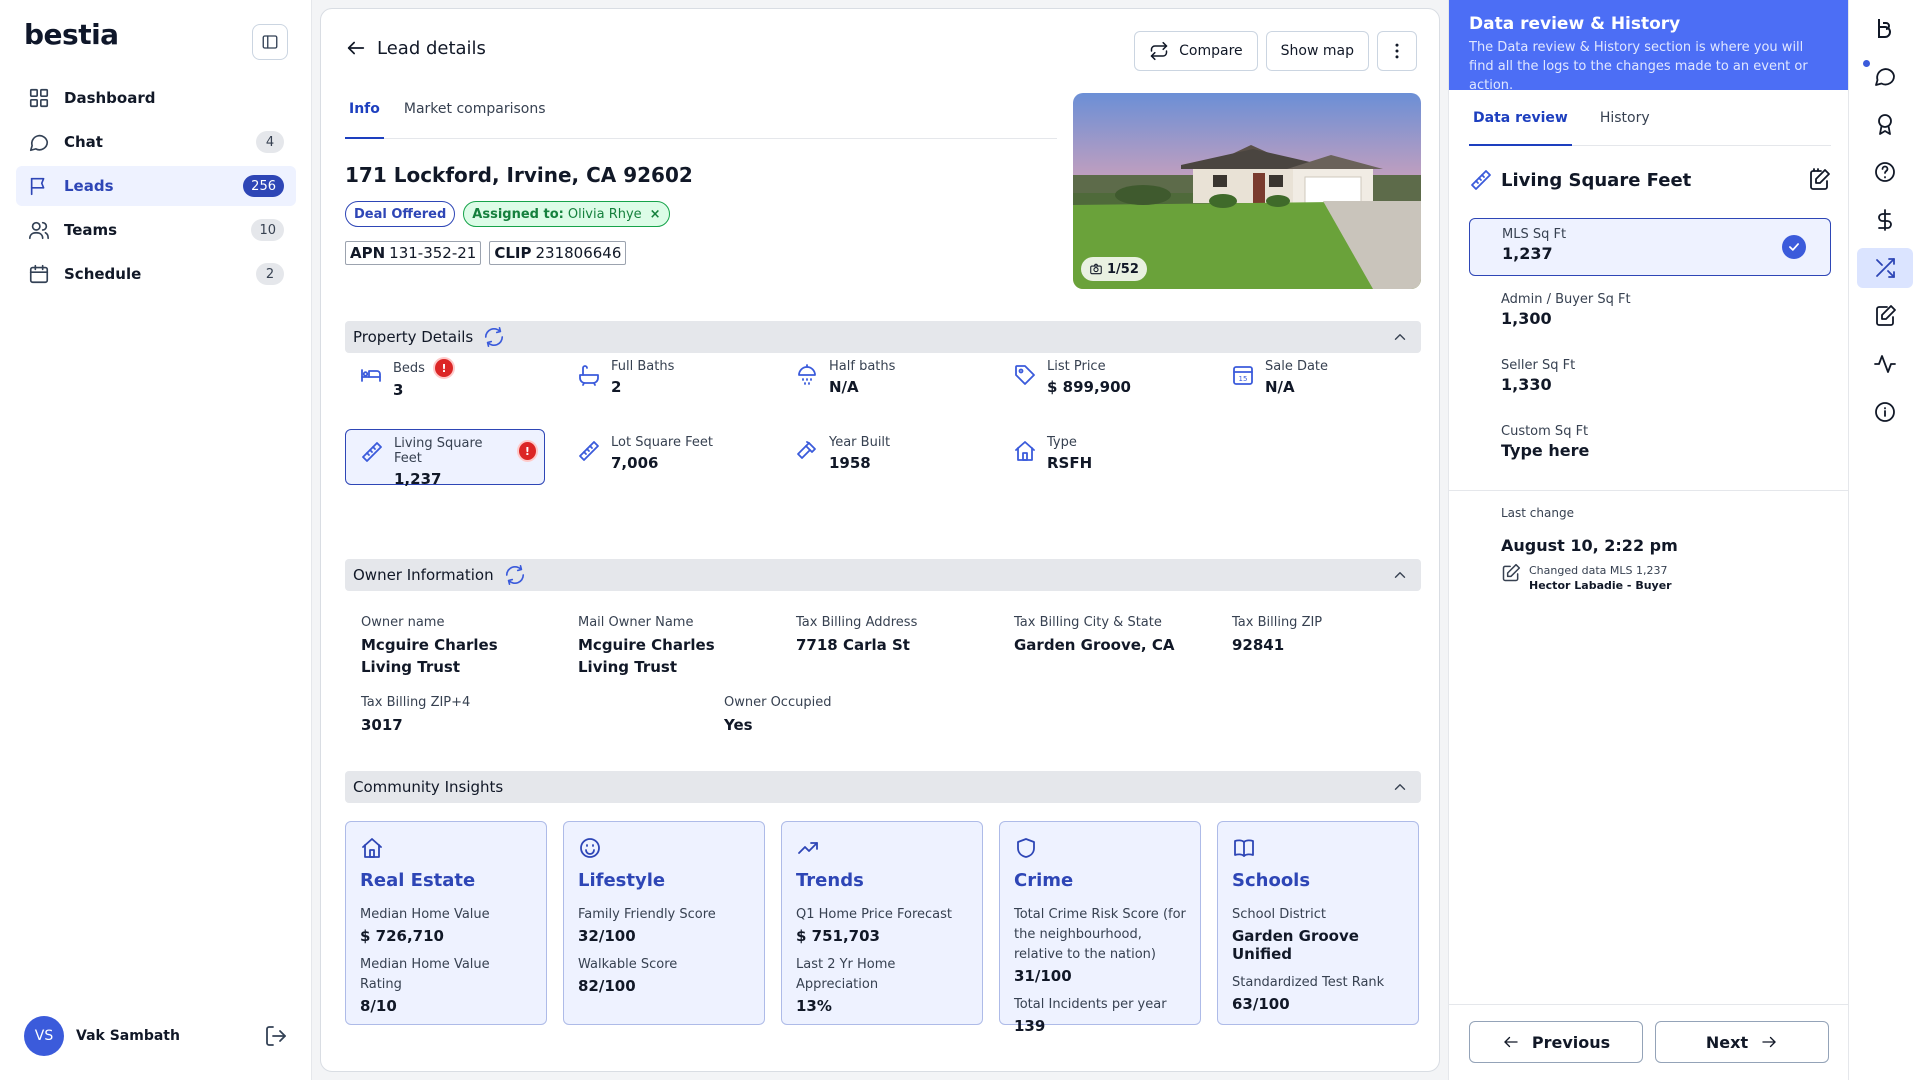 This screenshot has height=1080, width=1920. What do you see at coordinates (857, 622) in the screenshot?
I see `owner-label: Tax Billing Address` at bounding box center [857, 622].